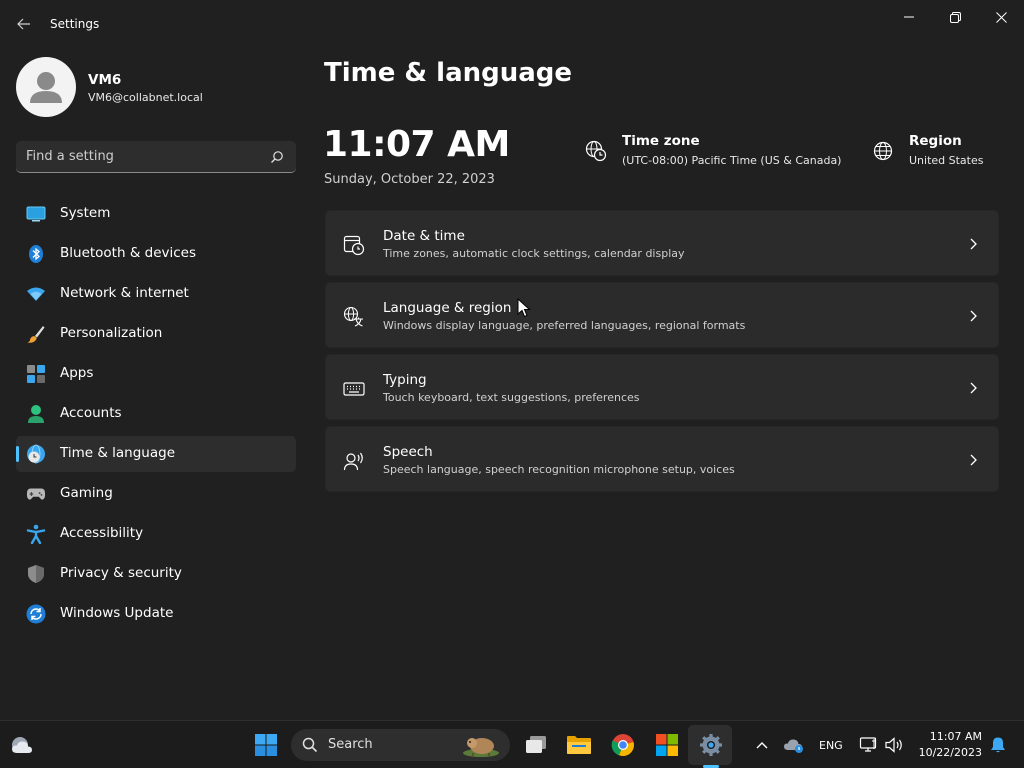 The image size is (1024, 768). I want to click on chrome-button, so click(623, 745).